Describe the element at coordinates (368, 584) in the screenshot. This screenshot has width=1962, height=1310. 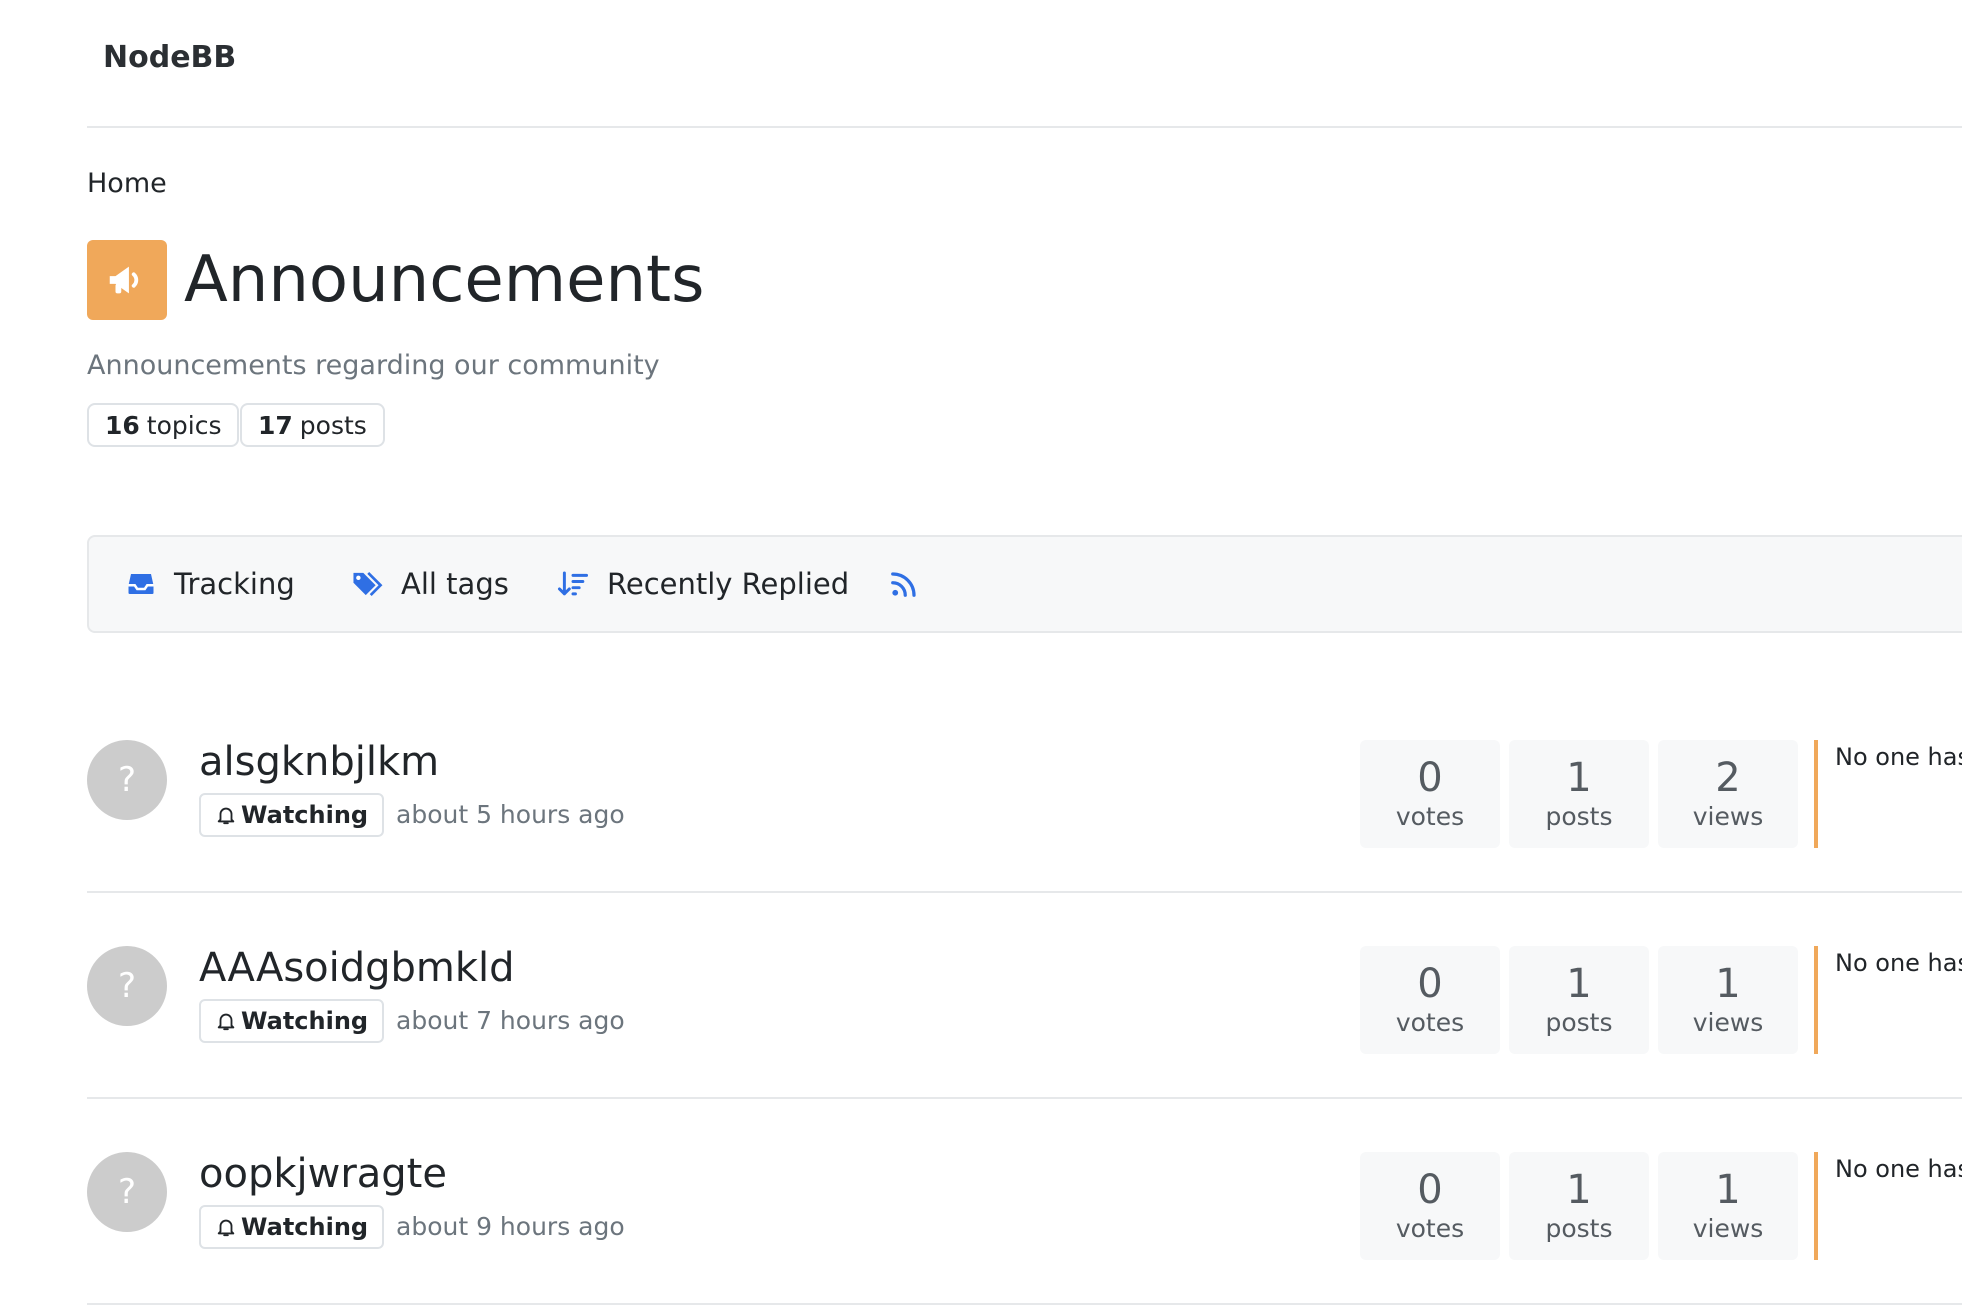
I see `tags-icon` at that location.